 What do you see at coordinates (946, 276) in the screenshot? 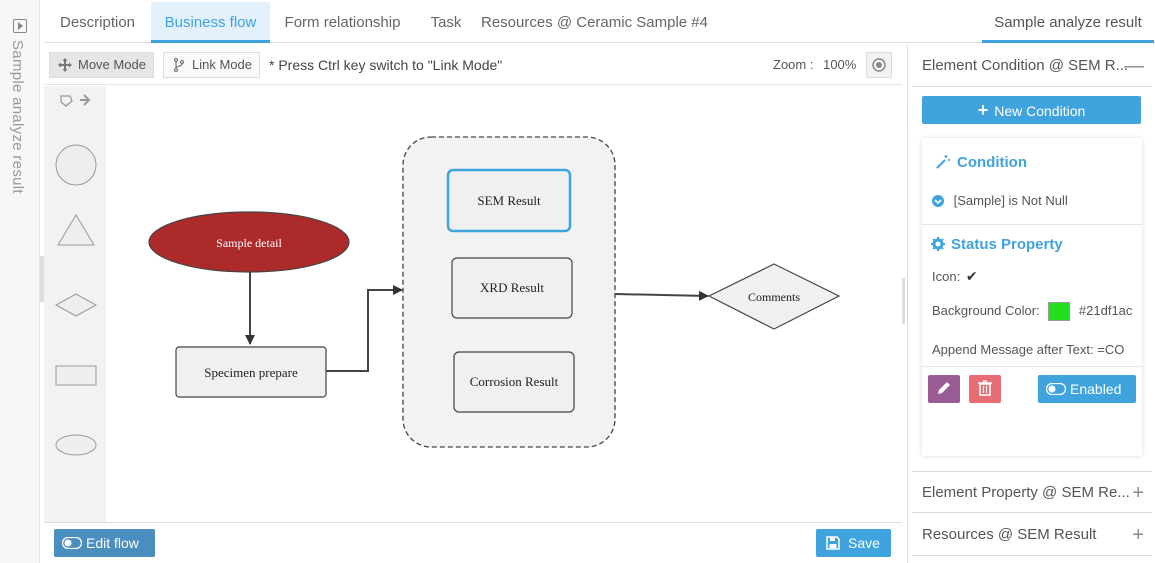
I see `icon-property-label: Icon:` at bounding box center [946, 276].